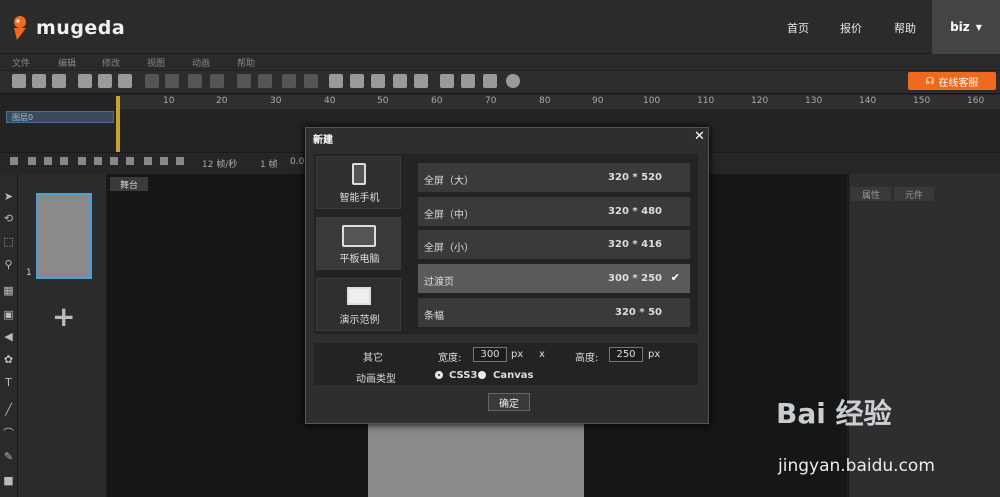 The height and width of the screenshot is (497, 1000). Describe the element at coordinates (554, 177) in the screenshot. I see `size-option: 全屏（大） 320 * 520` at that location.